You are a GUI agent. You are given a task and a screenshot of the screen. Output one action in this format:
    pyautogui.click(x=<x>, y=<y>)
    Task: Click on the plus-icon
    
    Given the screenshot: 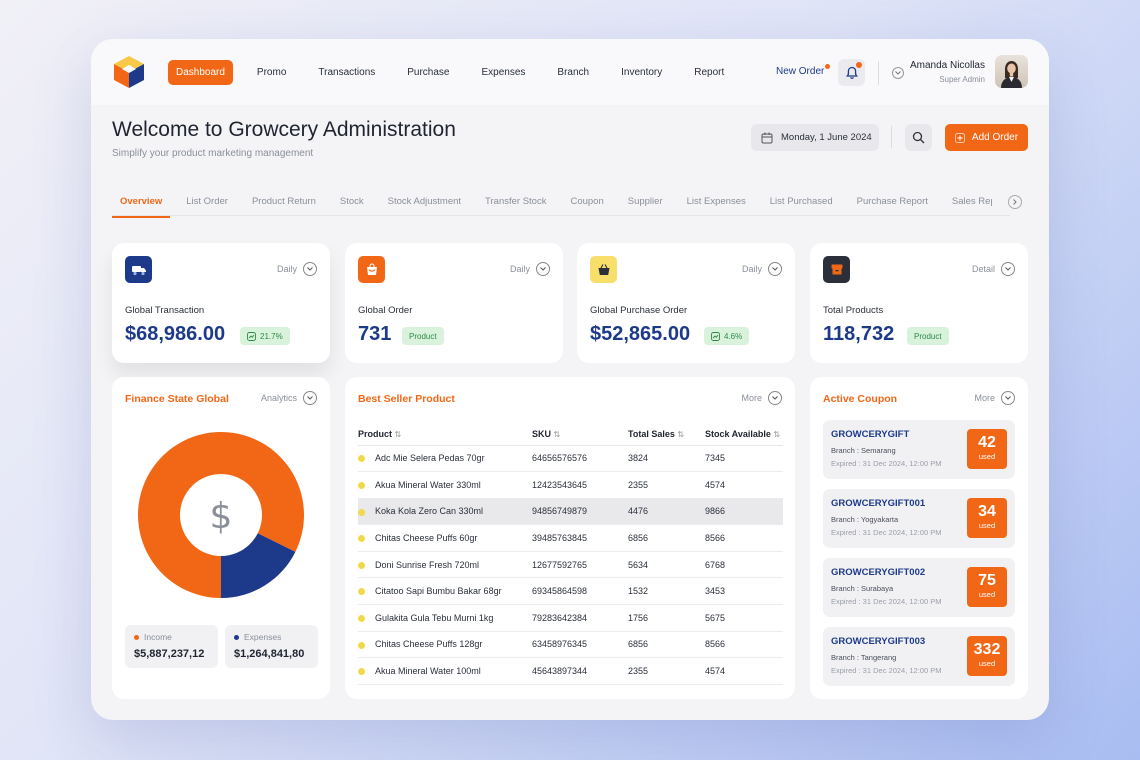 What is the action you would take?
    pyautogui.click(x=959, y=137)
    